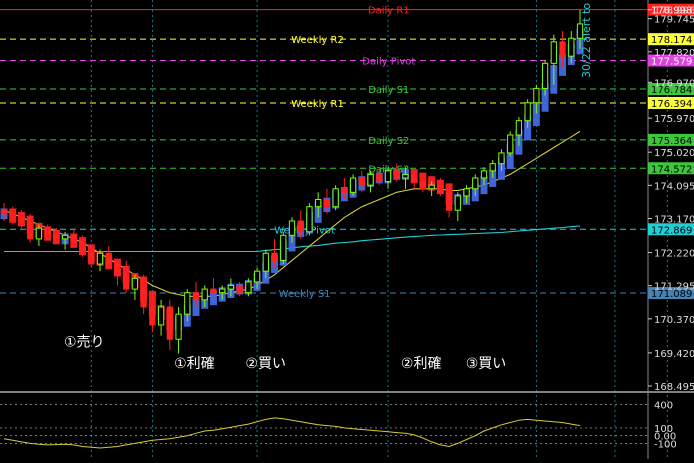  Describe the element at coordinates (674, 387) in the screenshot. I see `price-tick-label: 168.495` at that location.